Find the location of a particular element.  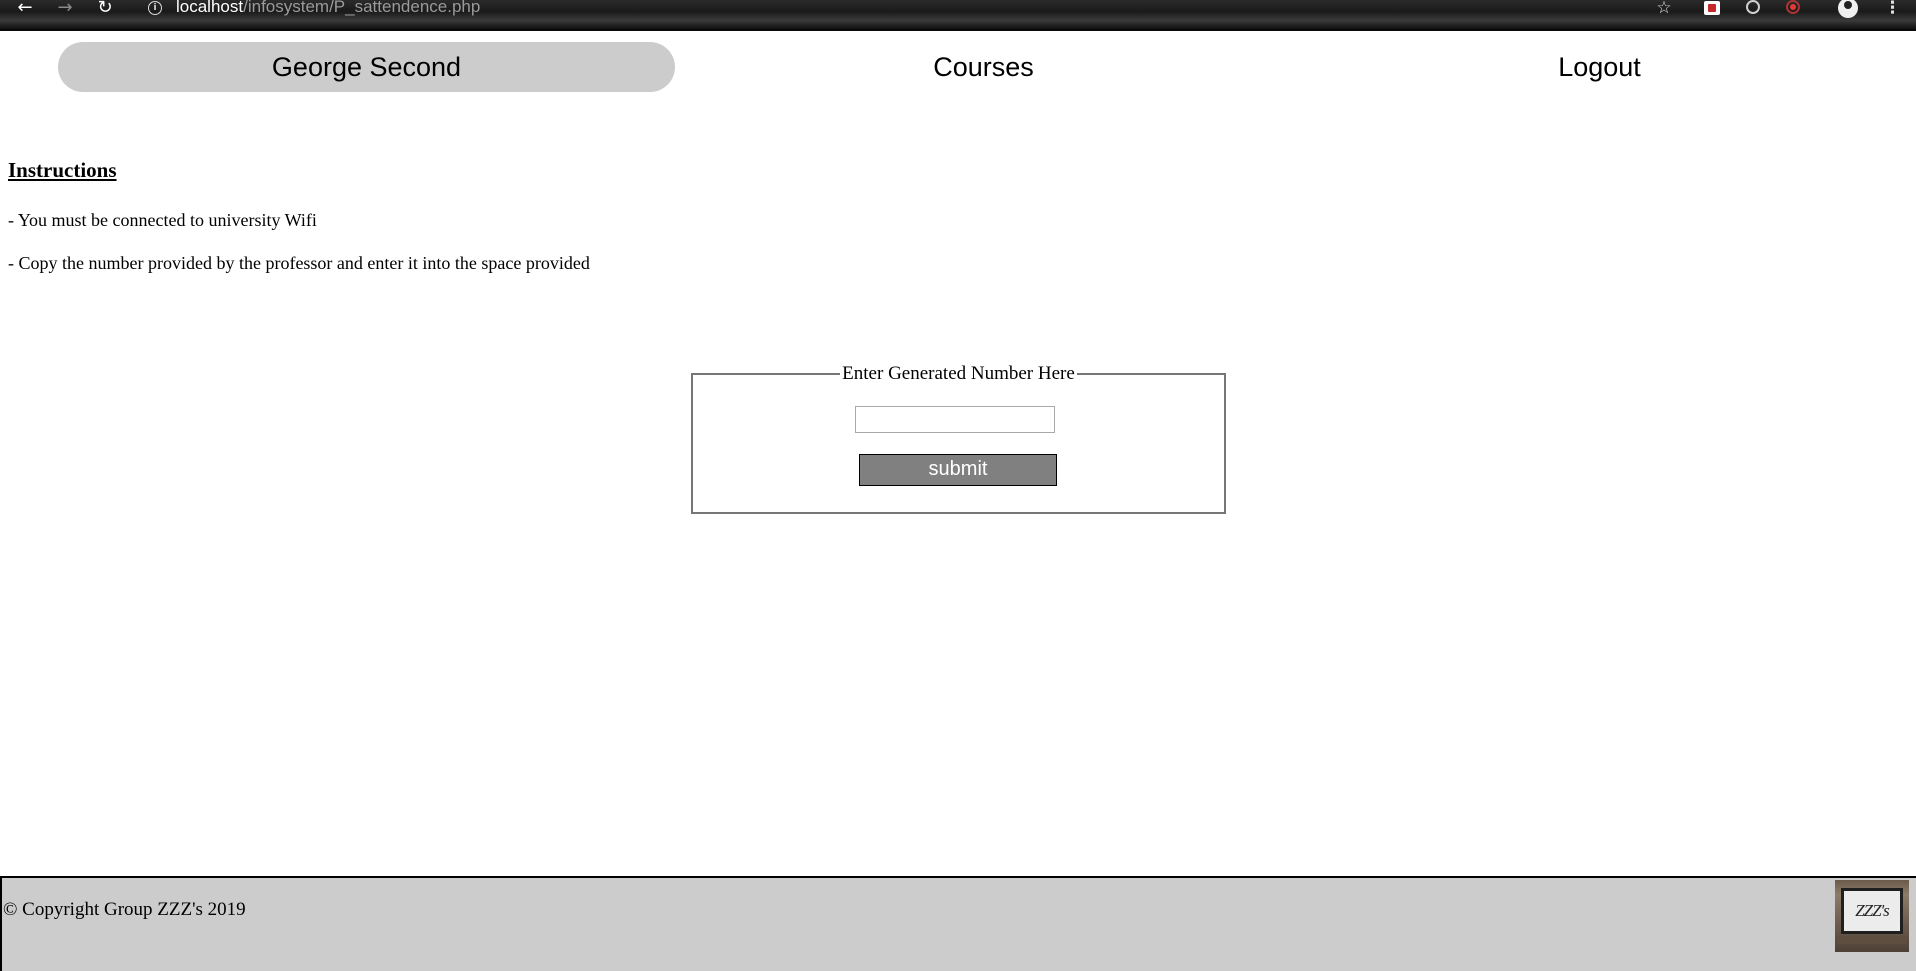

submit-button: submit is located at coordinates (958, 470).